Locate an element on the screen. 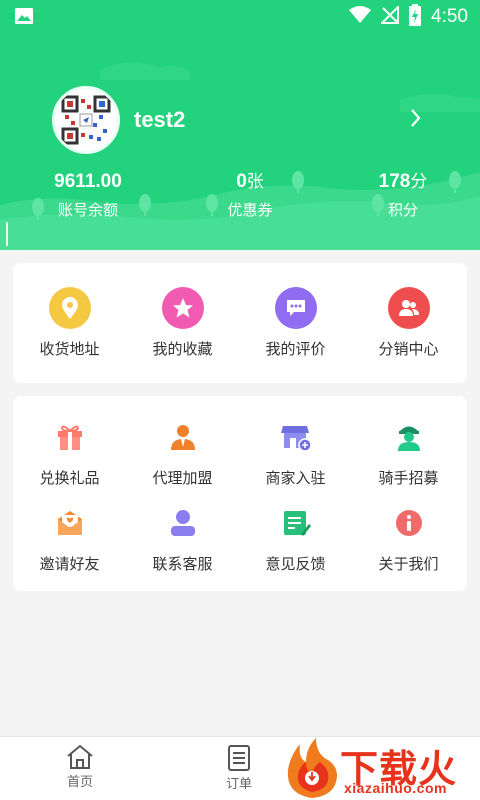 This screenshot has width=480, height=800. username: test2 is located at coordinates (160, 119).